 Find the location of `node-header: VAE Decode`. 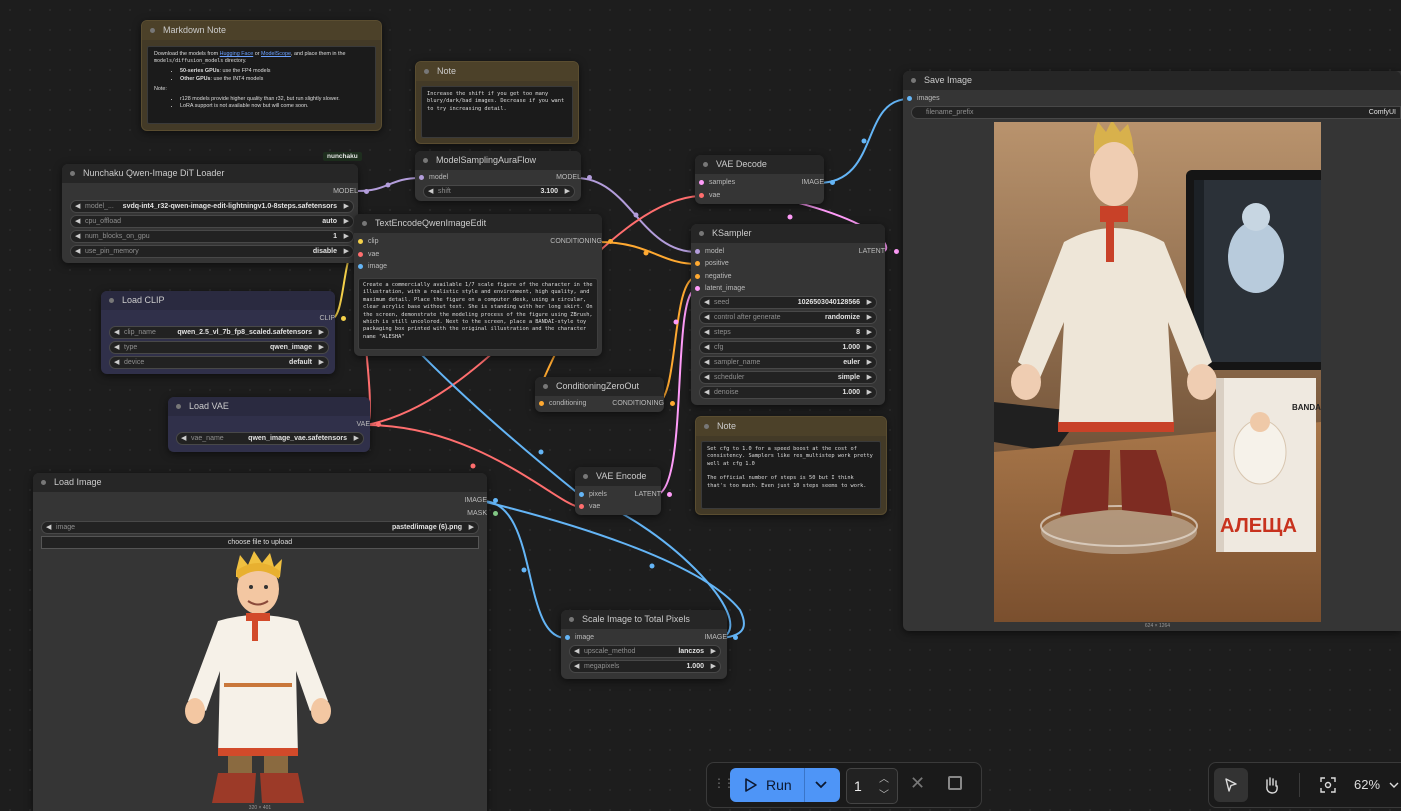

node-header: VAE Decode is located at coordinates (759, 164).